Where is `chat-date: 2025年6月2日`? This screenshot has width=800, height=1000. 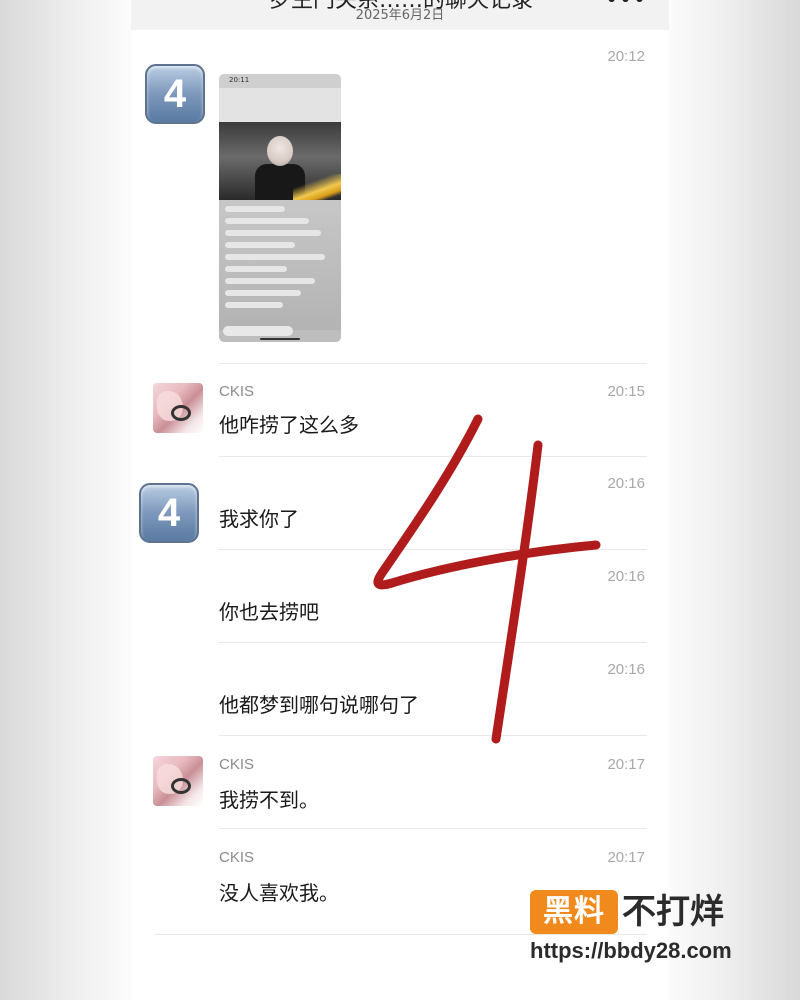 chat-date: 2025年6月2日 is located at coordinates (400, 15).